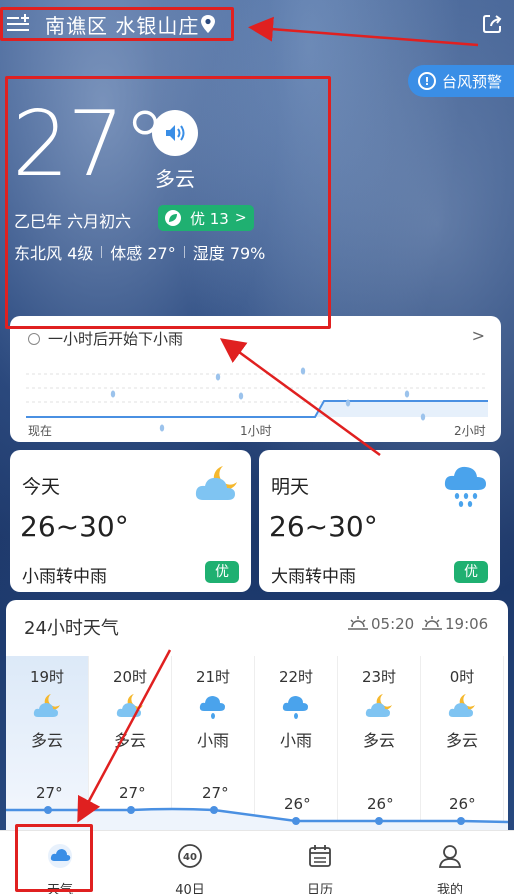 Image resolution: width=514 pixels, height=894 pixels. What do you see at coordinates (450, 856) in the screenshot?
I see `profile-icon` at bounding box center [450, 856].